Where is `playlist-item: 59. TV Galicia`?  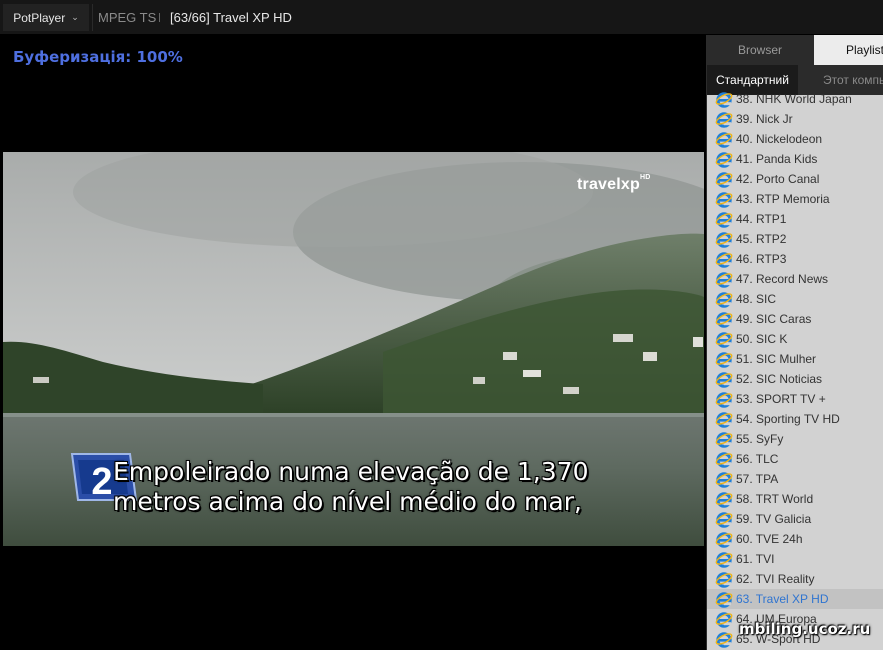 playlist-item: 59. TV Galicia is located at coordinates (795, 519).